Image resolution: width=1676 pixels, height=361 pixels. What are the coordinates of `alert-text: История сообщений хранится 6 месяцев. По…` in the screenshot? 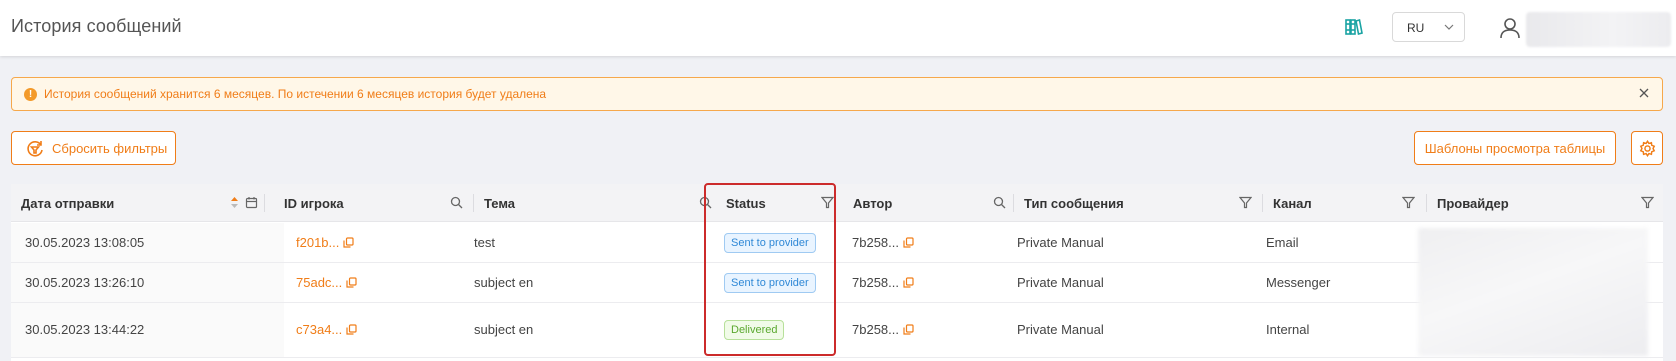 It's located at (295, 94).